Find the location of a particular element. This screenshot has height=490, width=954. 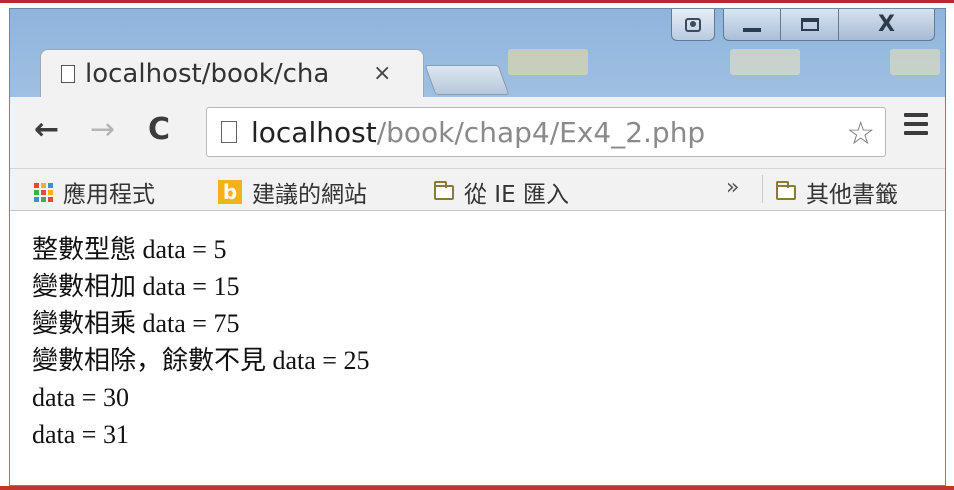

output-line: data = 30 is located at coordinates (80, 397).